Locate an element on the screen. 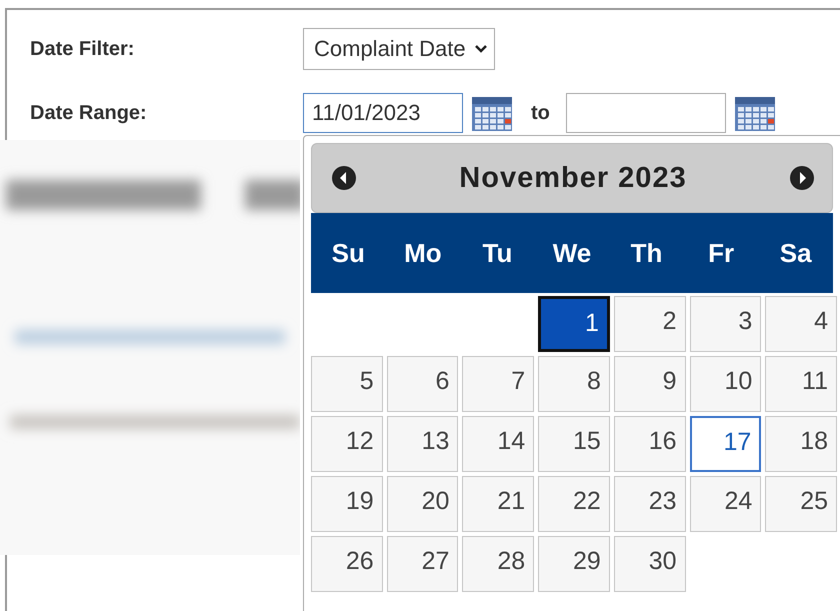 This screenshot has width=840, height=611. day-cell: 18 is located at coordinates (801, 444).